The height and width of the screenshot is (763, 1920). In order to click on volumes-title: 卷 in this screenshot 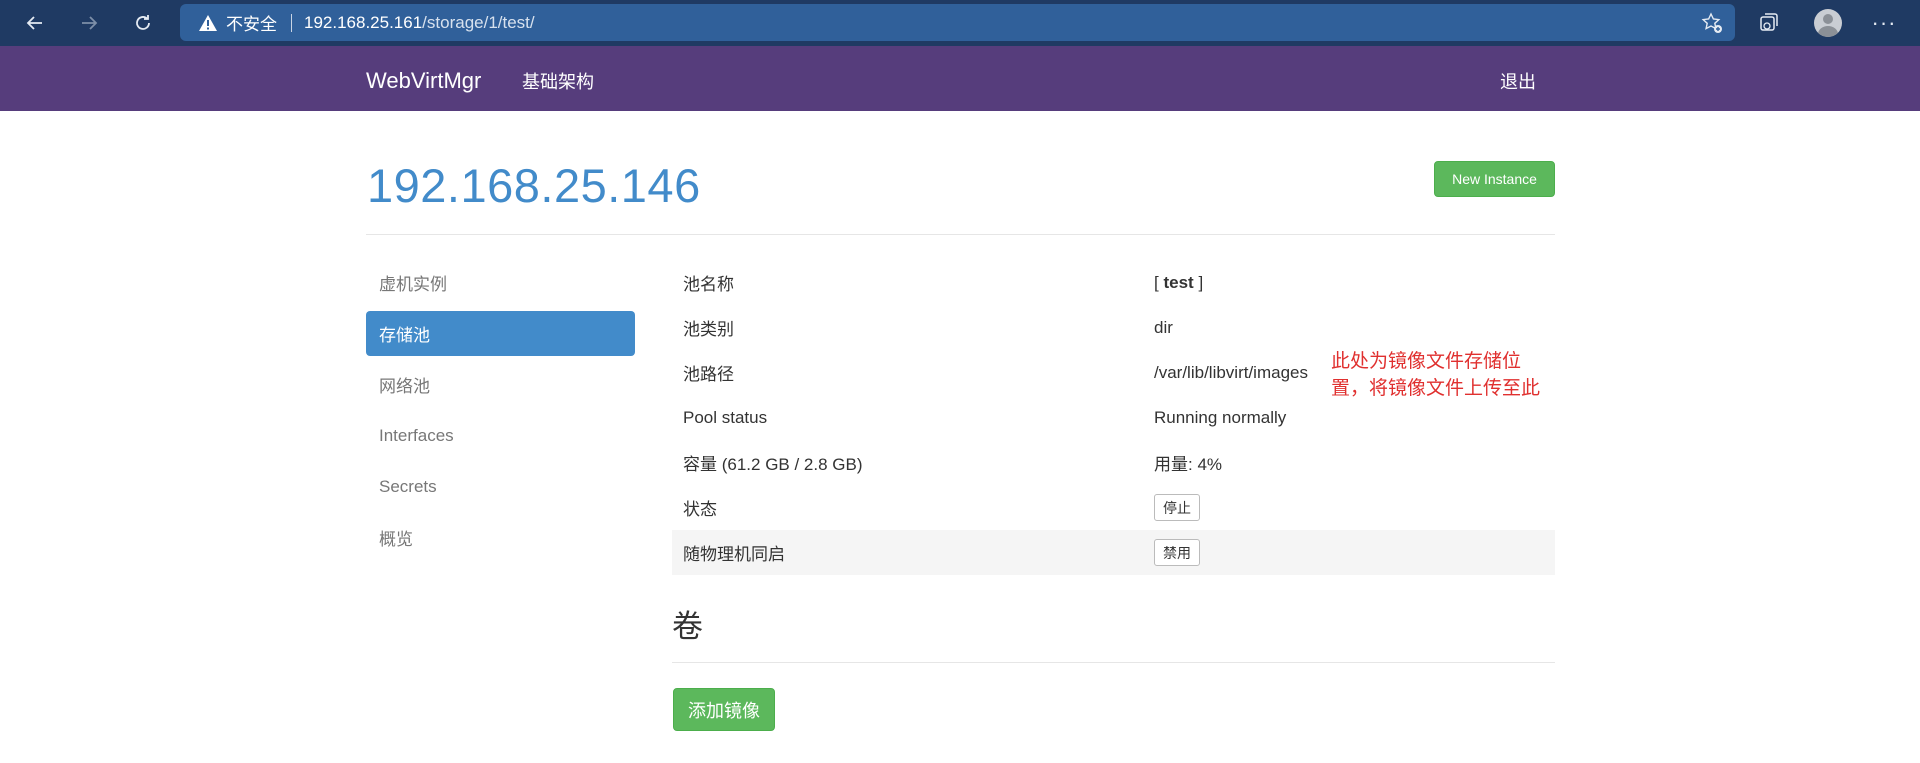, I will do `click(687, 626)`.